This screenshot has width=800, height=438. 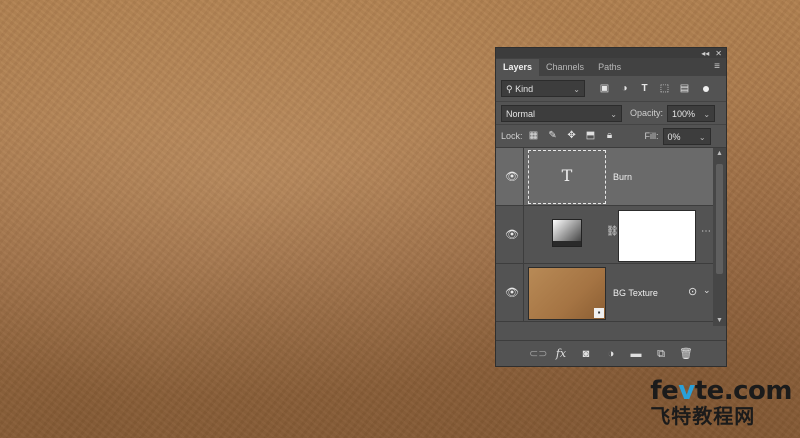 What do you see at coordinates (565, 67) in the screenshot?
I see `tab-channels: Channels` at bounding box center [565, 67].